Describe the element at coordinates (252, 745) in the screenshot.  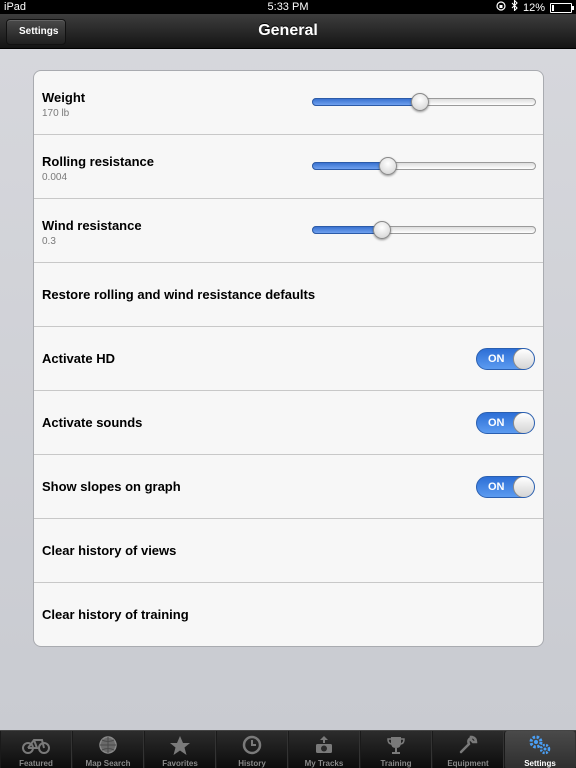
I see `clock-icon` at that location.